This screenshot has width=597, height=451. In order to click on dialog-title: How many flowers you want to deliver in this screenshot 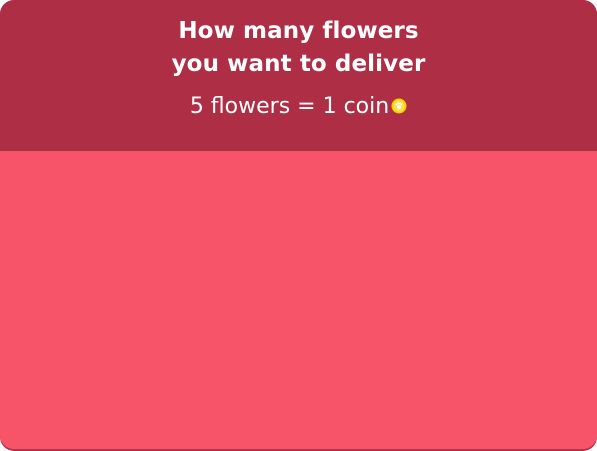, I will do `click(298, 48)`.